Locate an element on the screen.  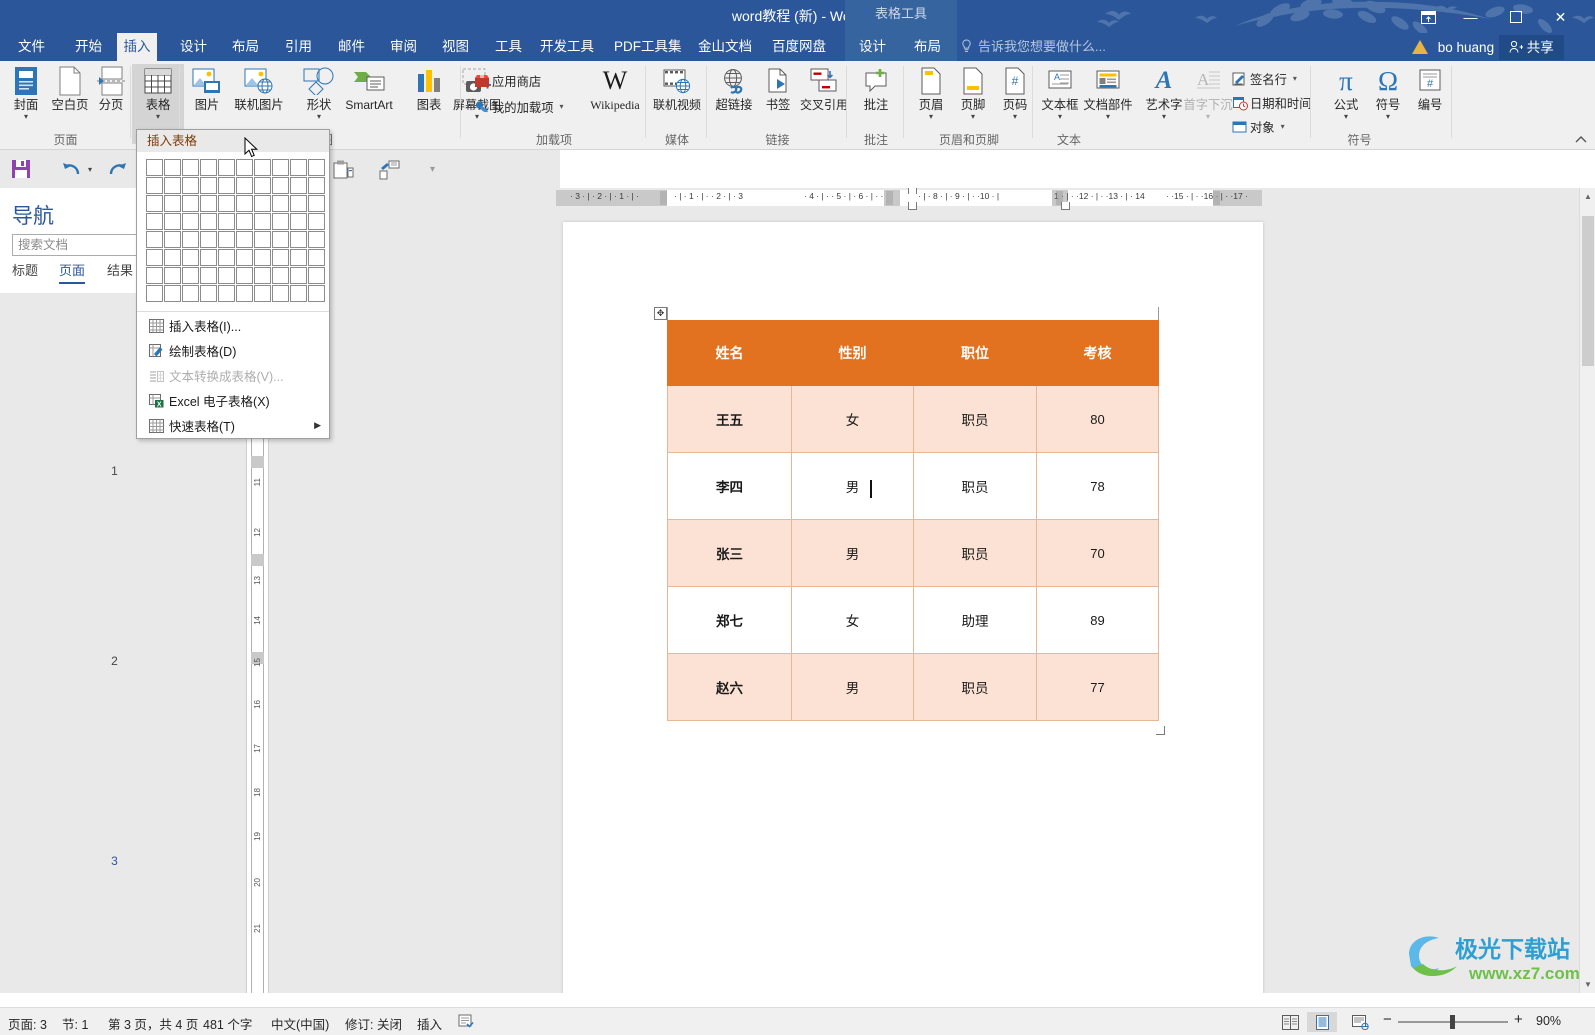
tab-kingsoft-docs: 金山文档 is located at coordinates (725, 47).